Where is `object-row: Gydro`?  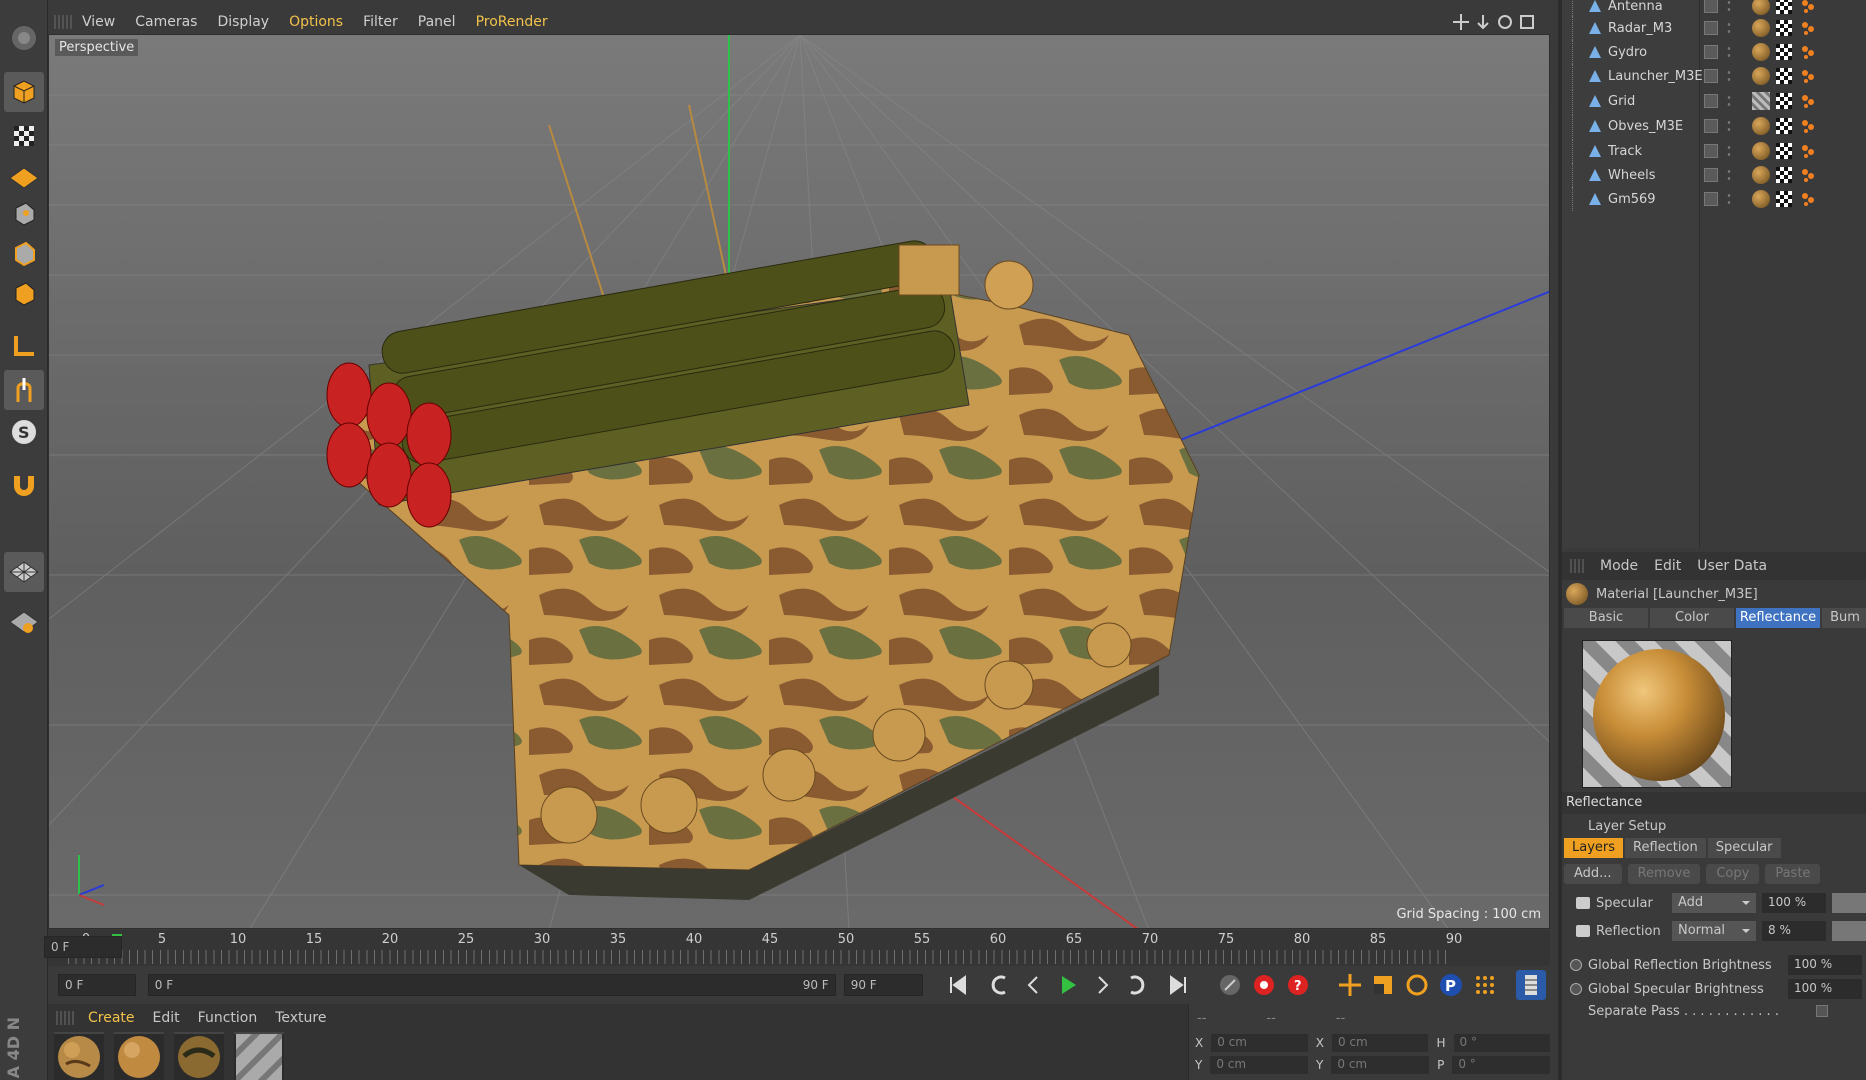 object-row: Gydro is located at coordinates (1714, 52).